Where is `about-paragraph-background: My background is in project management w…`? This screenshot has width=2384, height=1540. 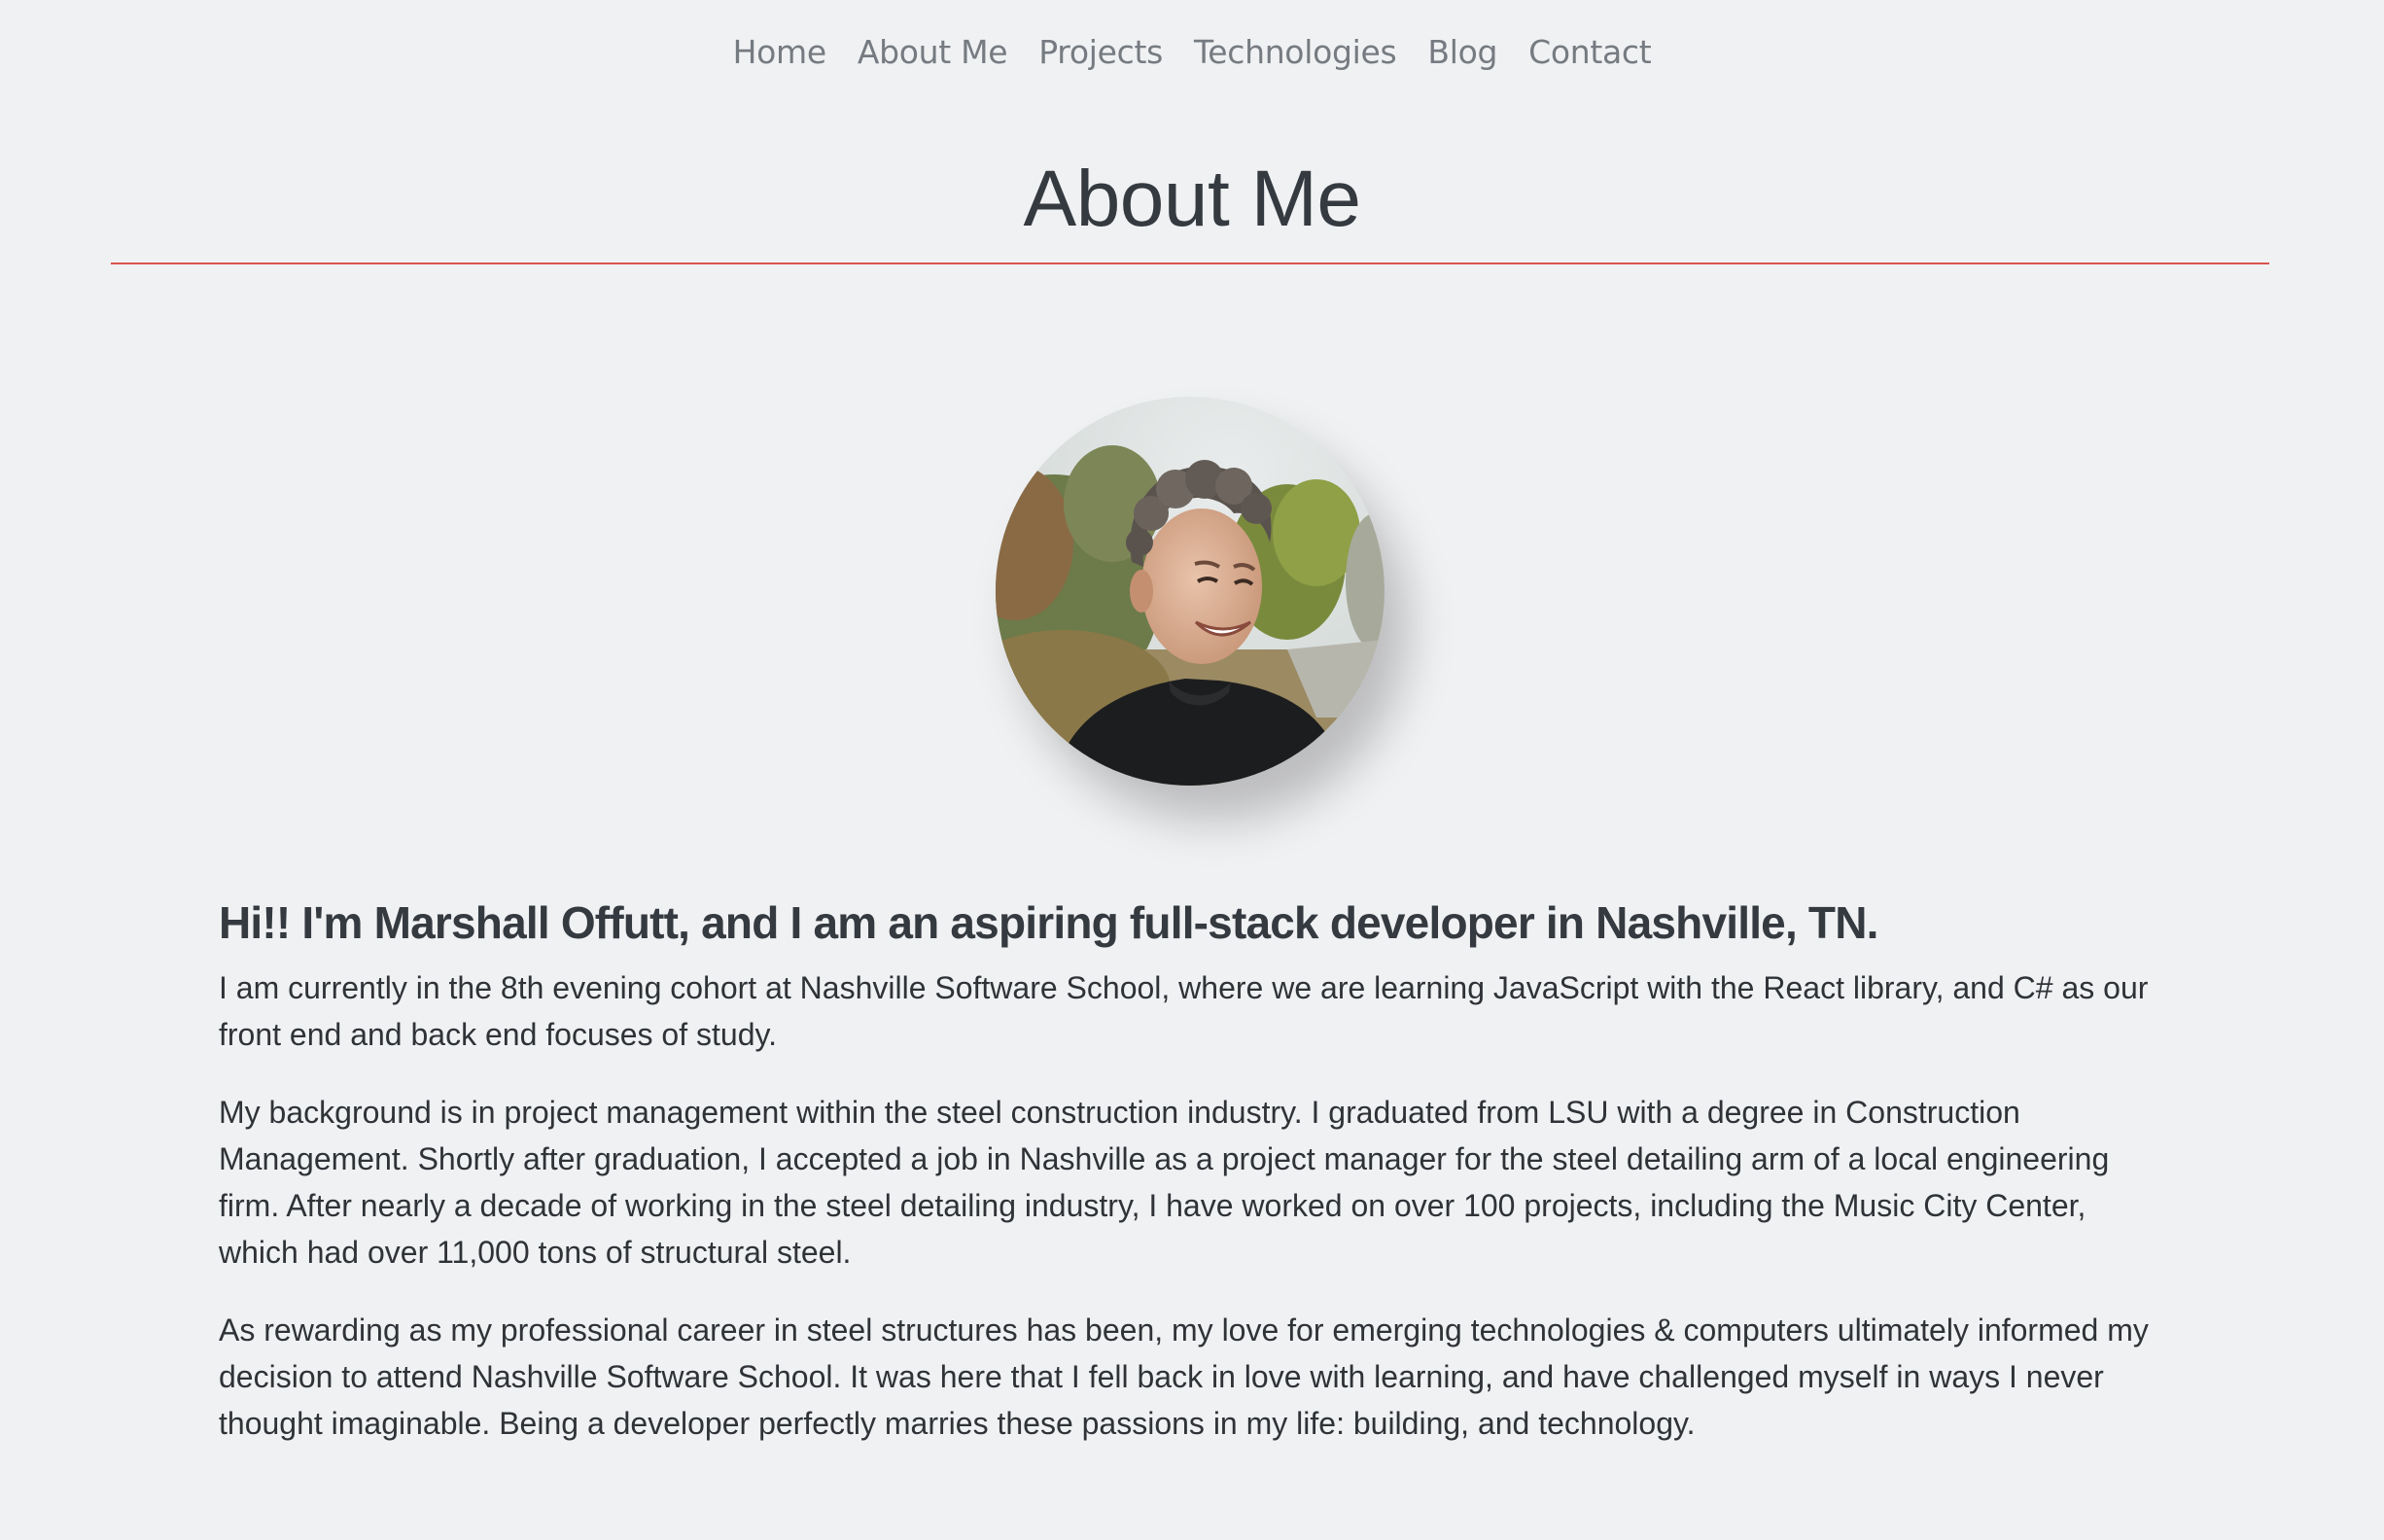 about-paragraph-background: My background is in project management w… is located at coordinates (1164, 1182).